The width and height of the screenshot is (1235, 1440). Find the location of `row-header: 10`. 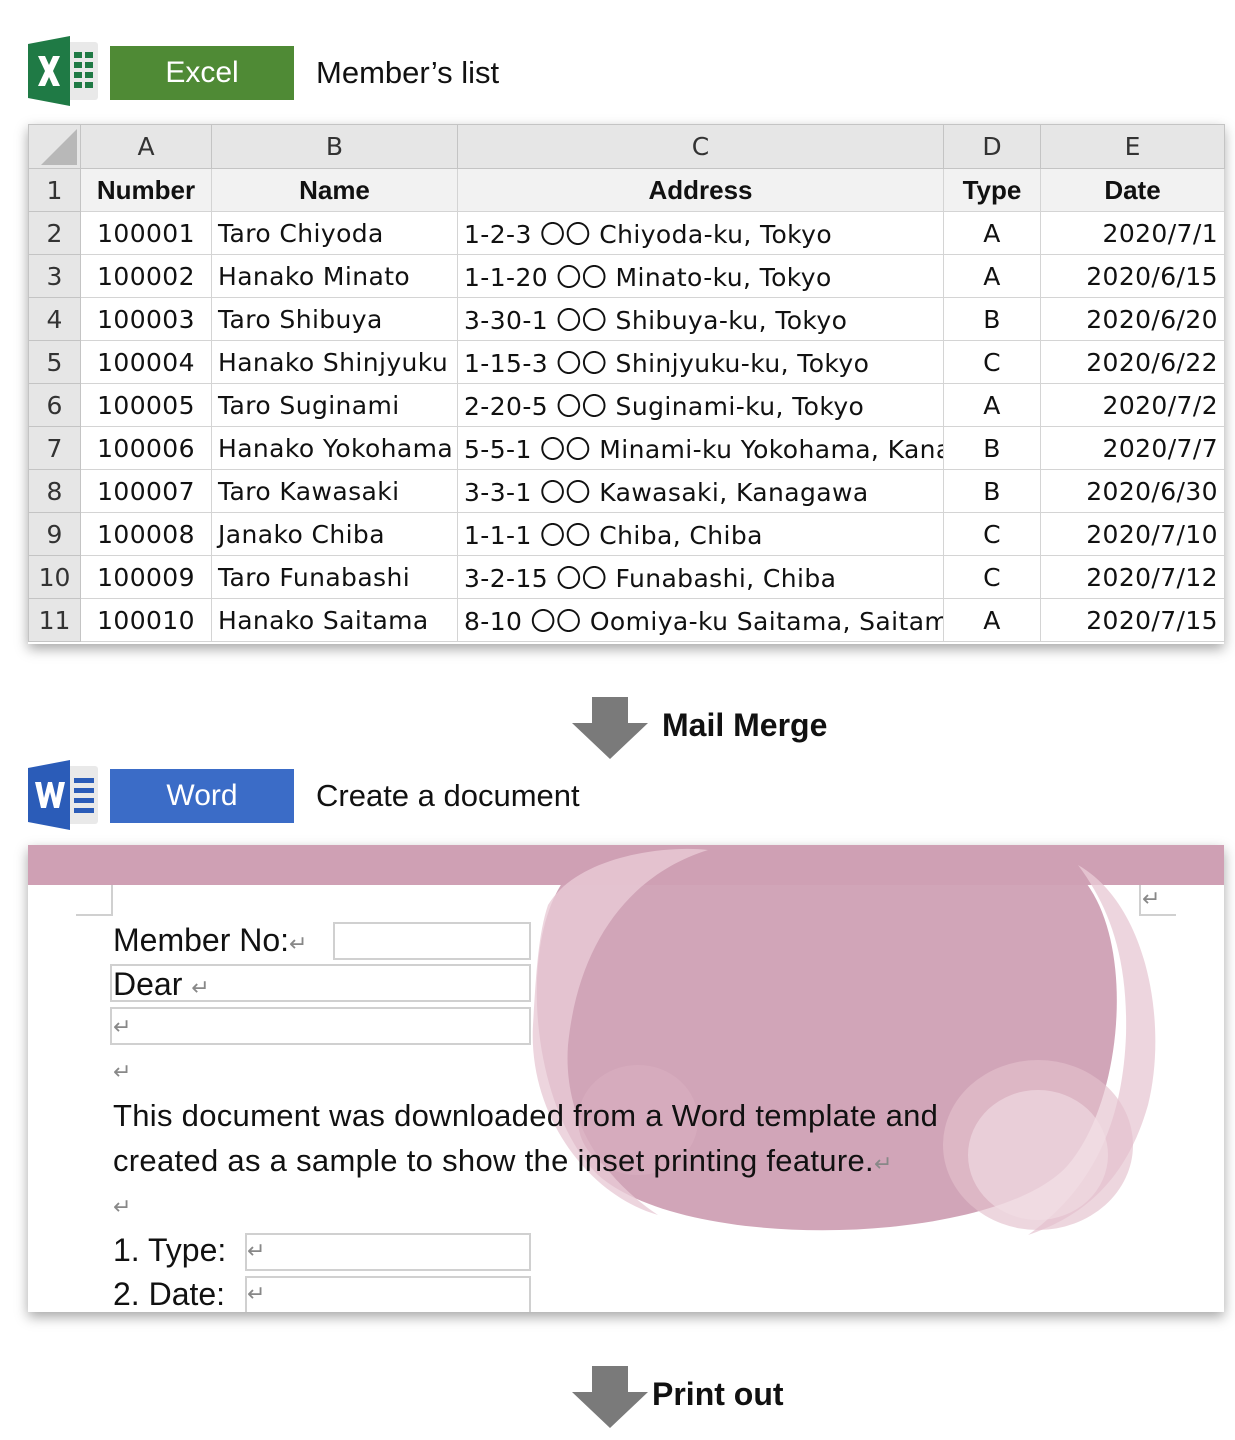

row-header: 10 is located at coordinates (54, 577).